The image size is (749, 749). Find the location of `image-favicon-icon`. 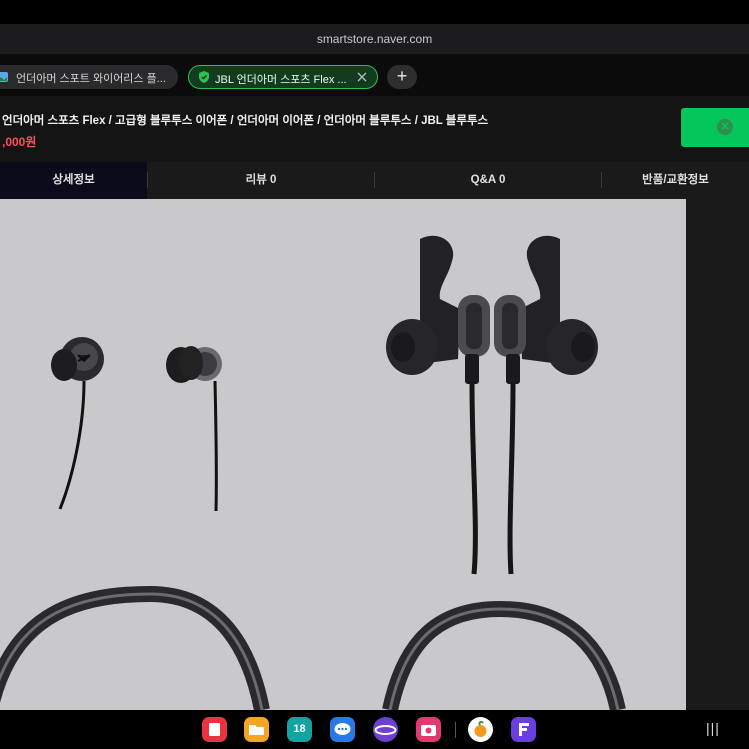

image-favicon-icon is located at coordinates (4, 77).